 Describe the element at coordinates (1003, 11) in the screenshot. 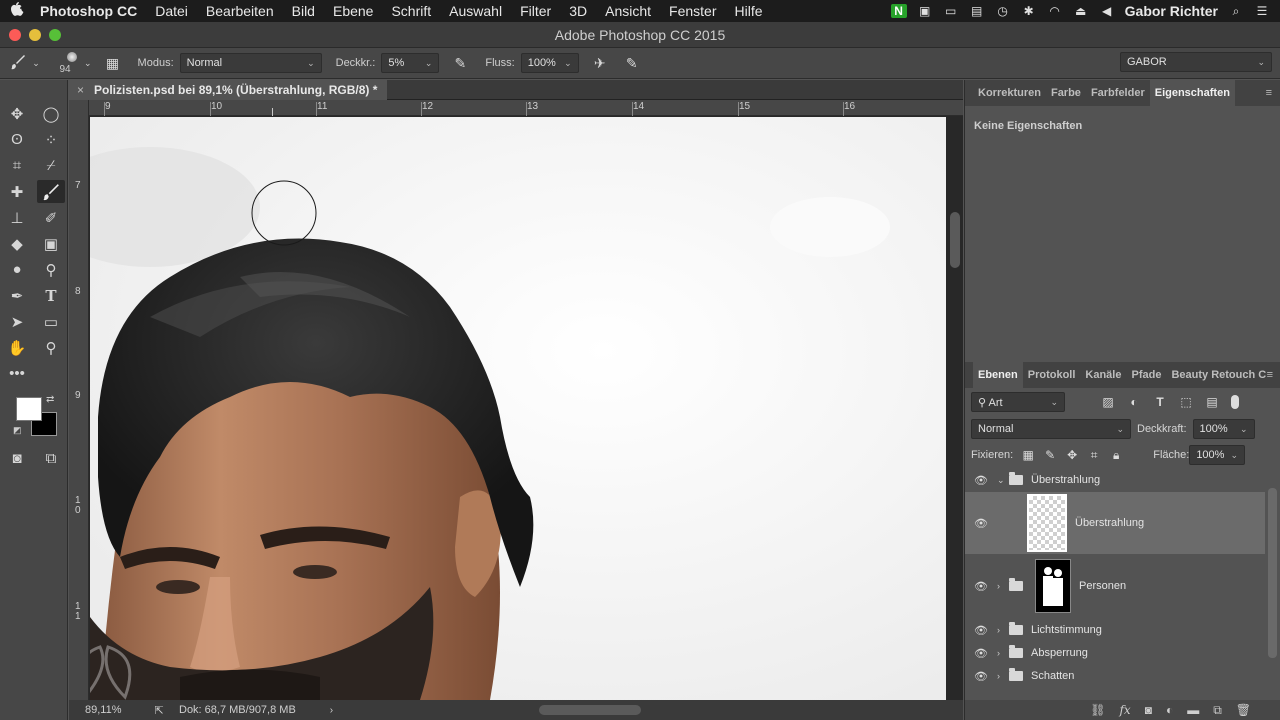

I see `time-machine-icon: ◷` at that location.